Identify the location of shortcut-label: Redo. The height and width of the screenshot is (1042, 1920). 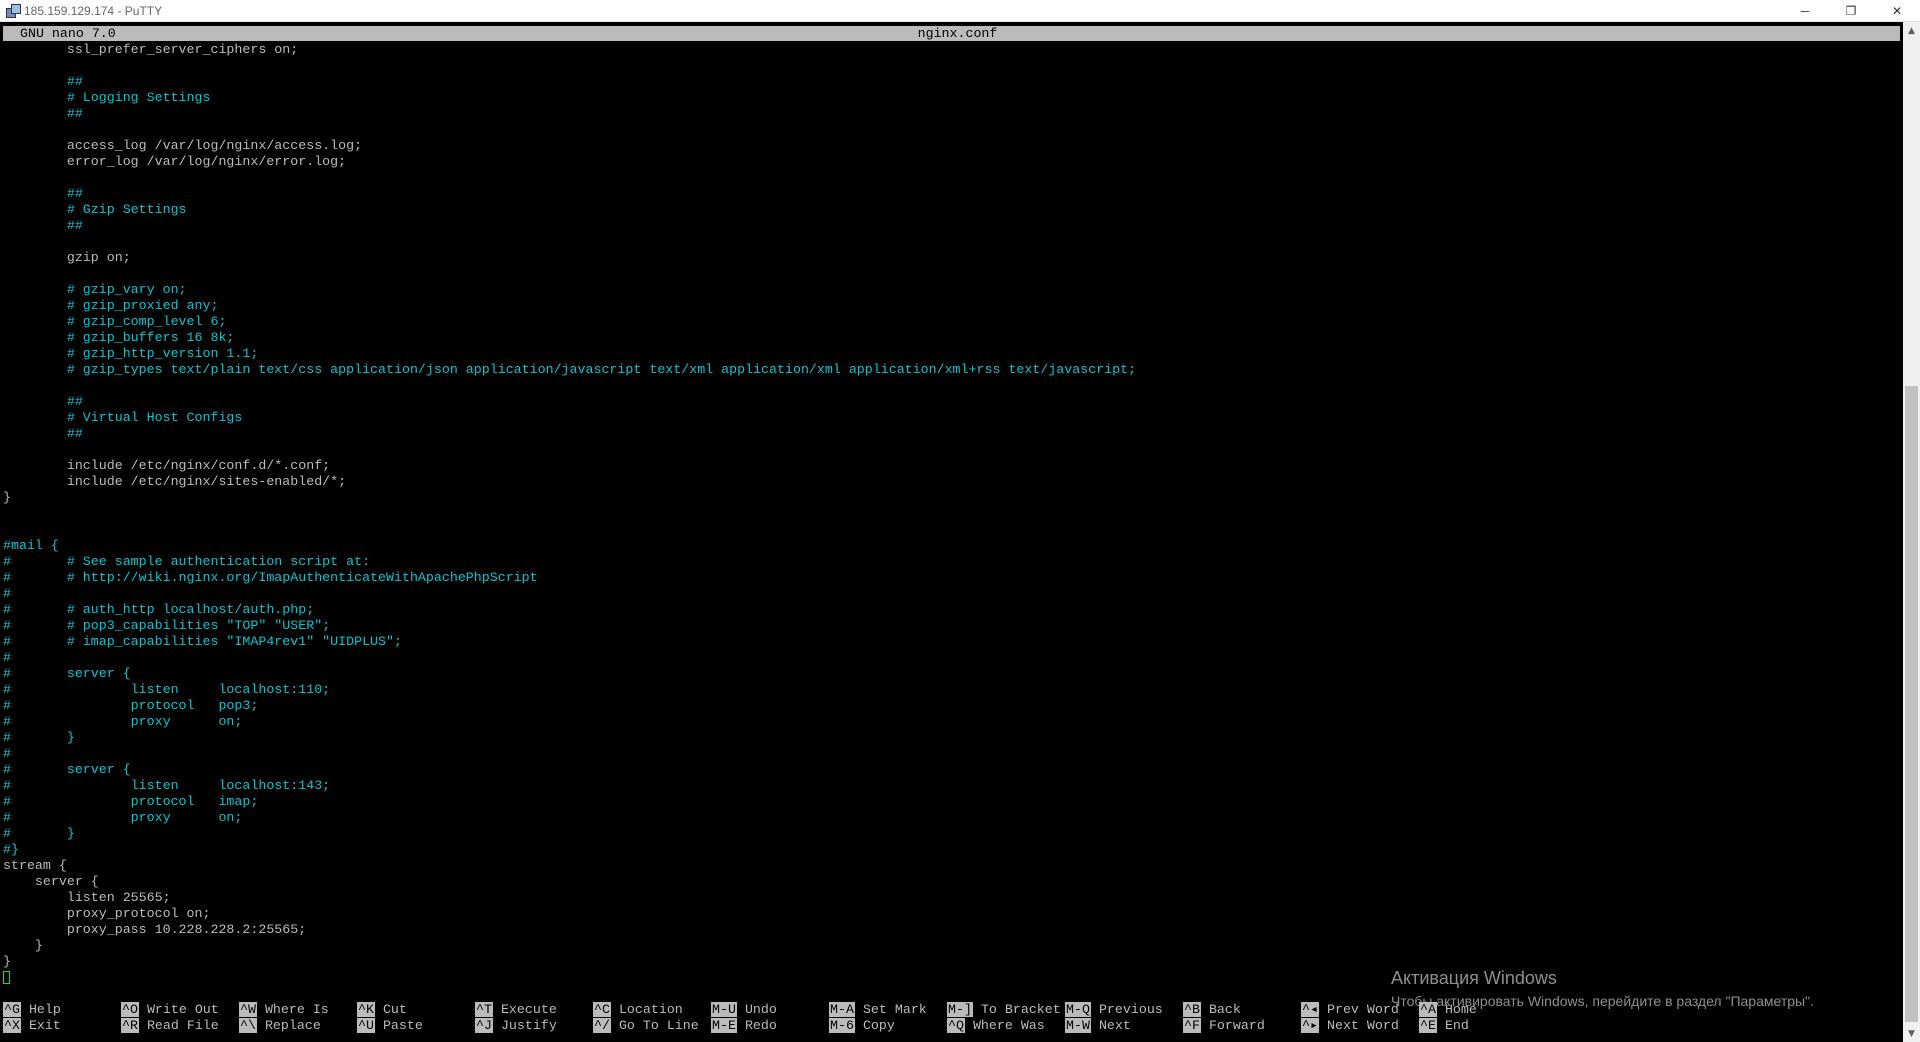
(760, 1025).